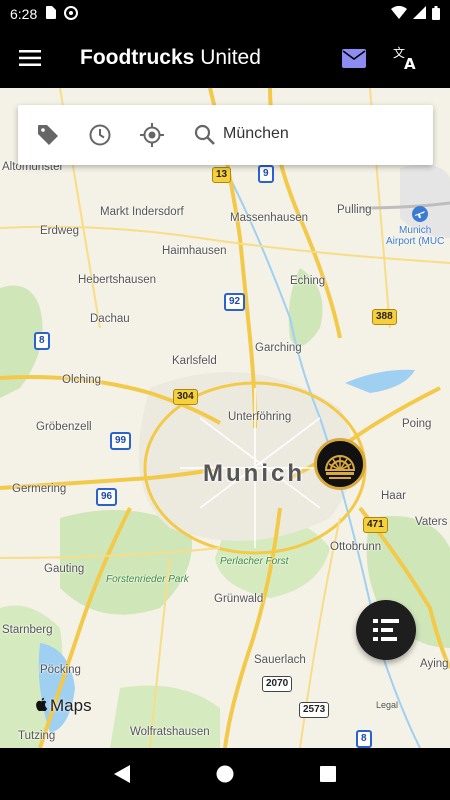 The image size is (450, 800). What do you see at coordinates (121, 441) in the screenshot?
I see `road-shield: 99` at bounding box center [121, 441].